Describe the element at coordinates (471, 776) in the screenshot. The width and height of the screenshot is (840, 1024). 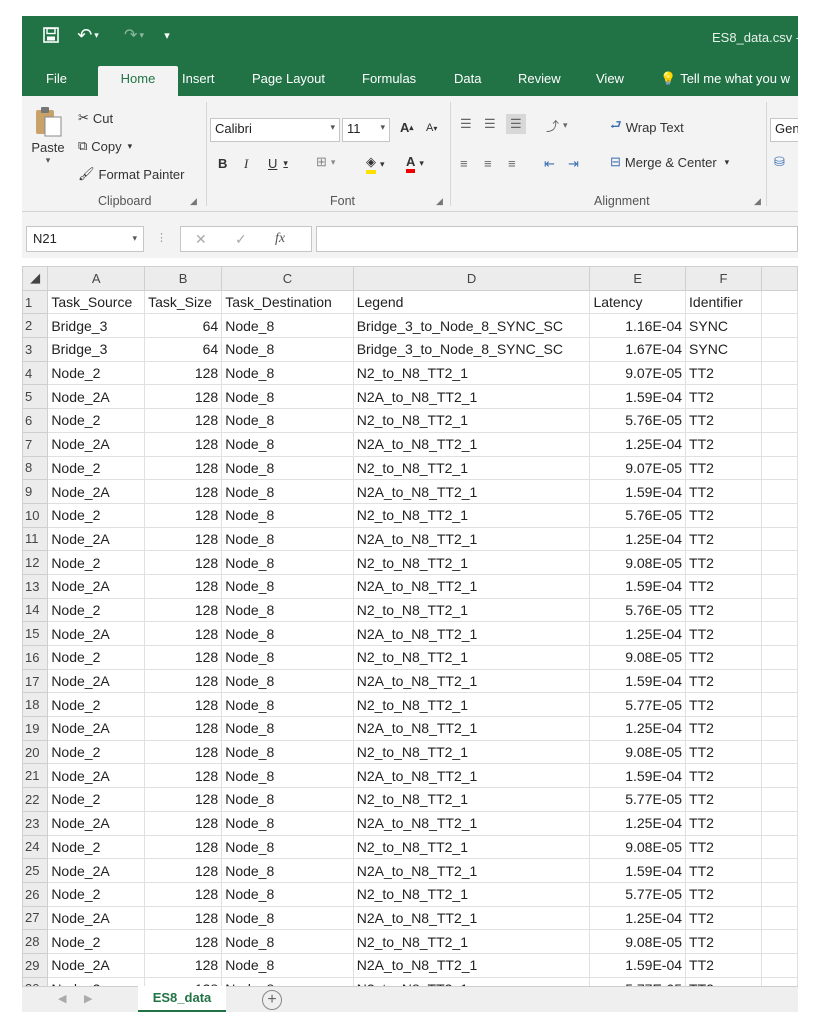
I see `cell-d21: N2A_to_N8_TT2_1` at that location.